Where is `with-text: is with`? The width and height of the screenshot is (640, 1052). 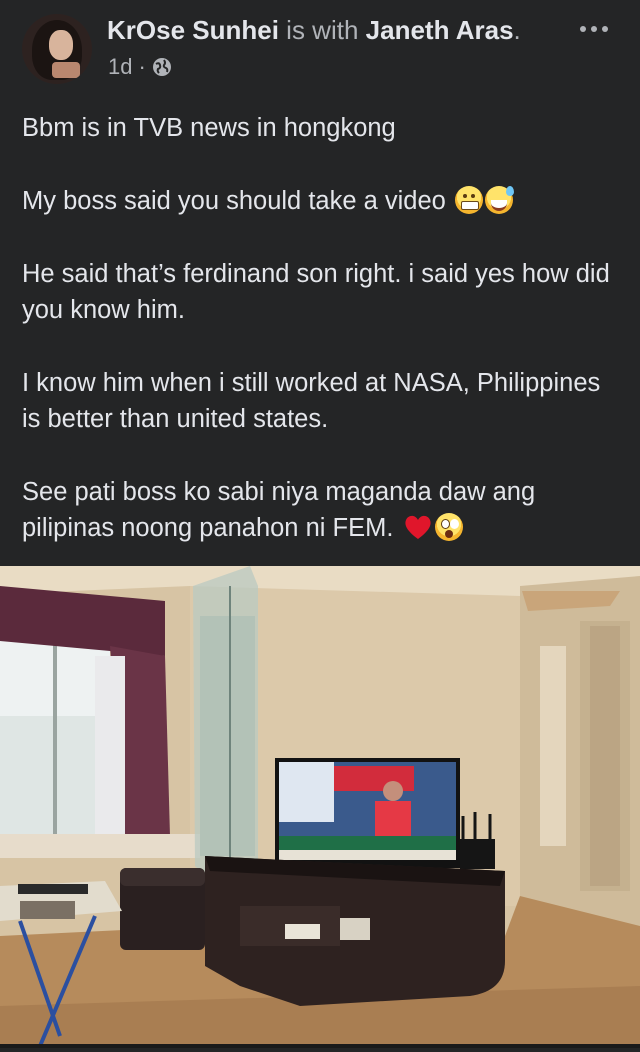 with-text: is with is located at coordinates (322, 30).